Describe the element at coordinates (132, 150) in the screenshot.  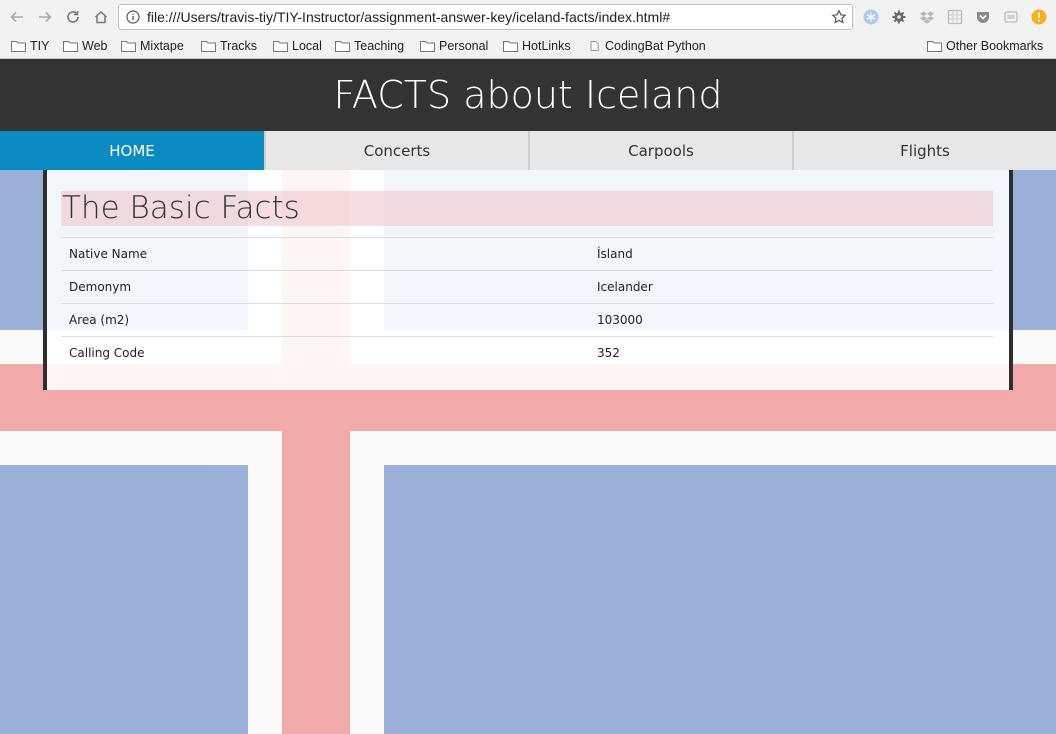
I see `tab-home: HOME` at that location.